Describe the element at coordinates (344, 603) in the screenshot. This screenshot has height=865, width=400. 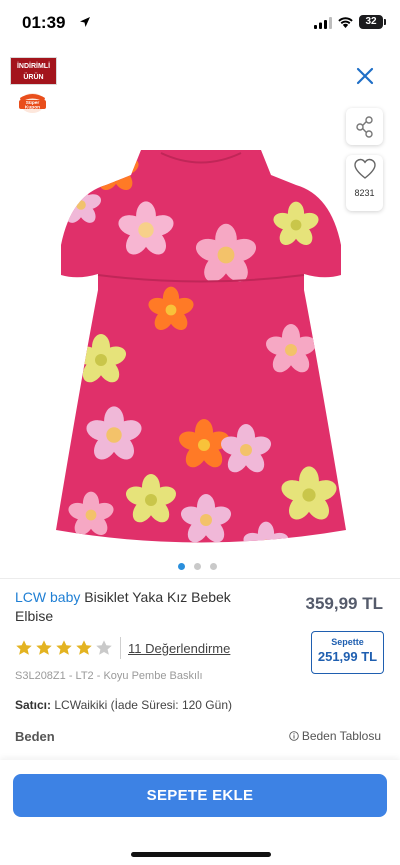
I see `product-price: 359,99 TL` at that location.